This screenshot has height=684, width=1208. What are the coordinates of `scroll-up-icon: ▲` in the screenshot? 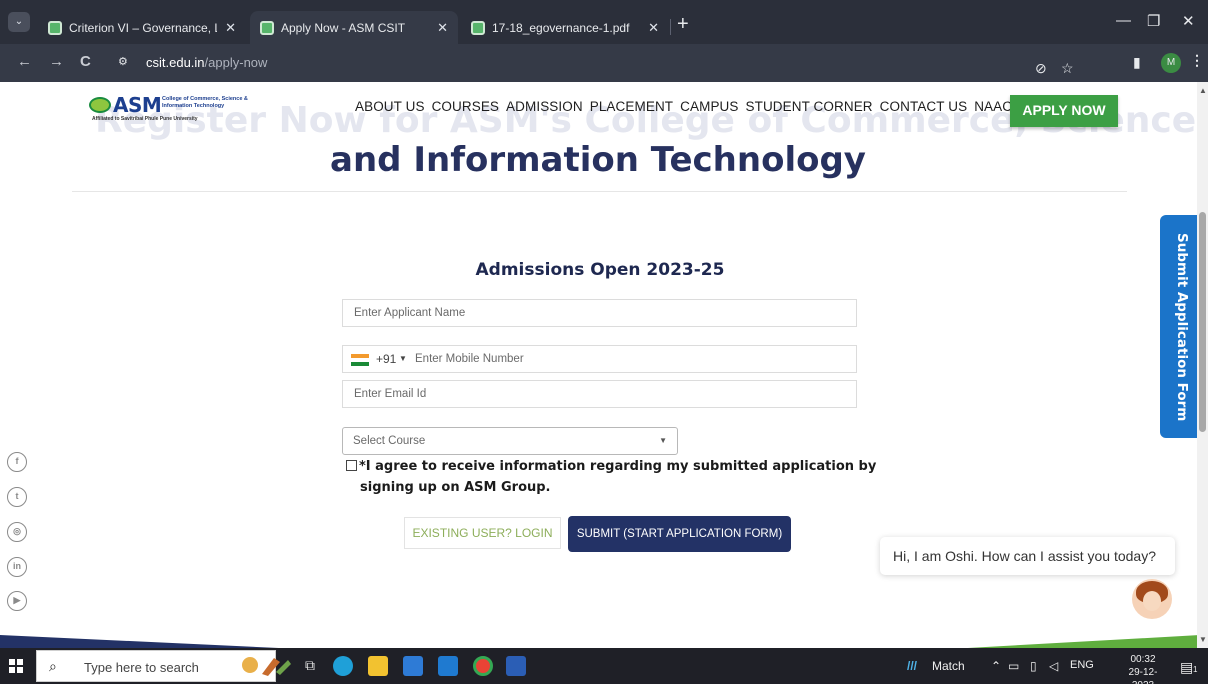 It's located at (1203, 90).